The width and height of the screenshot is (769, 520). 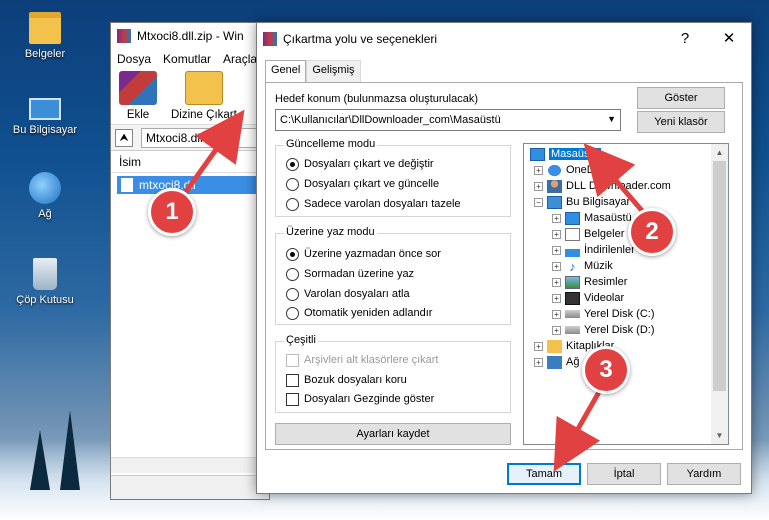 I want to click on callout-badge-1: 1, so click(x=172, y=212).